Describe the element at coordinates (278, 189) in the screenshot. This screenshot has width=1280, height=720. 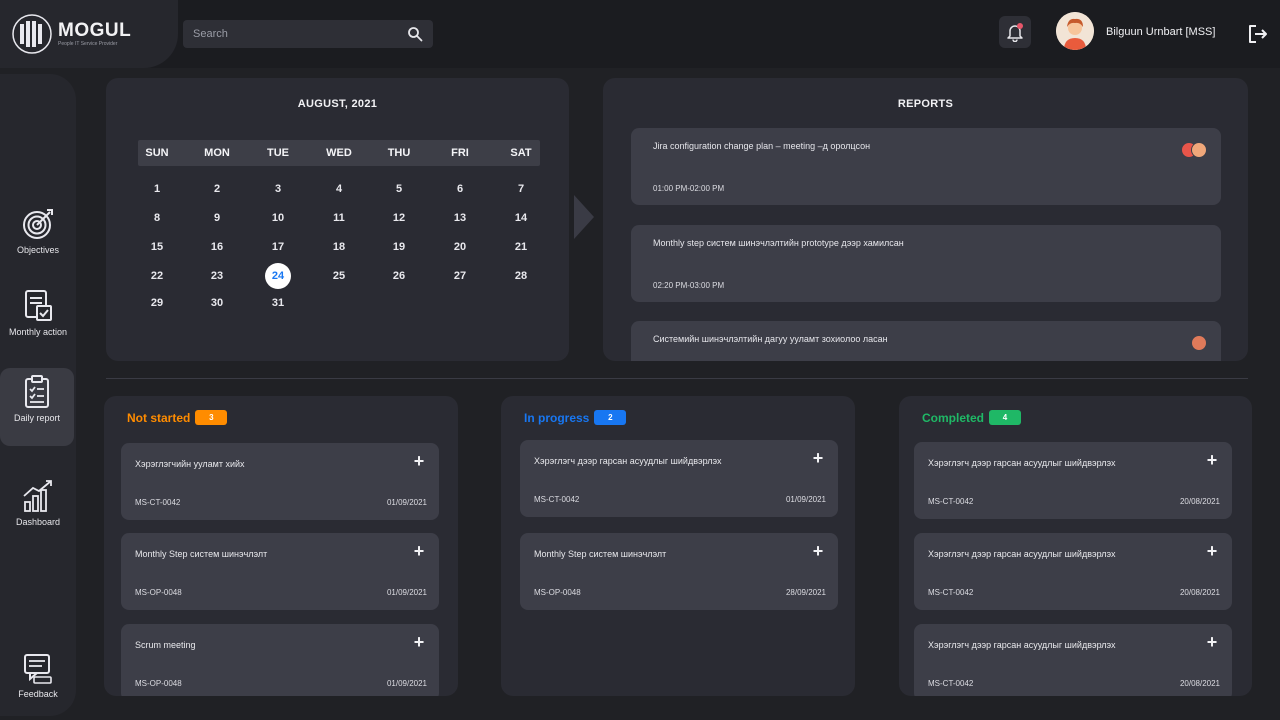
I see `calendar-day: 3` at that location.